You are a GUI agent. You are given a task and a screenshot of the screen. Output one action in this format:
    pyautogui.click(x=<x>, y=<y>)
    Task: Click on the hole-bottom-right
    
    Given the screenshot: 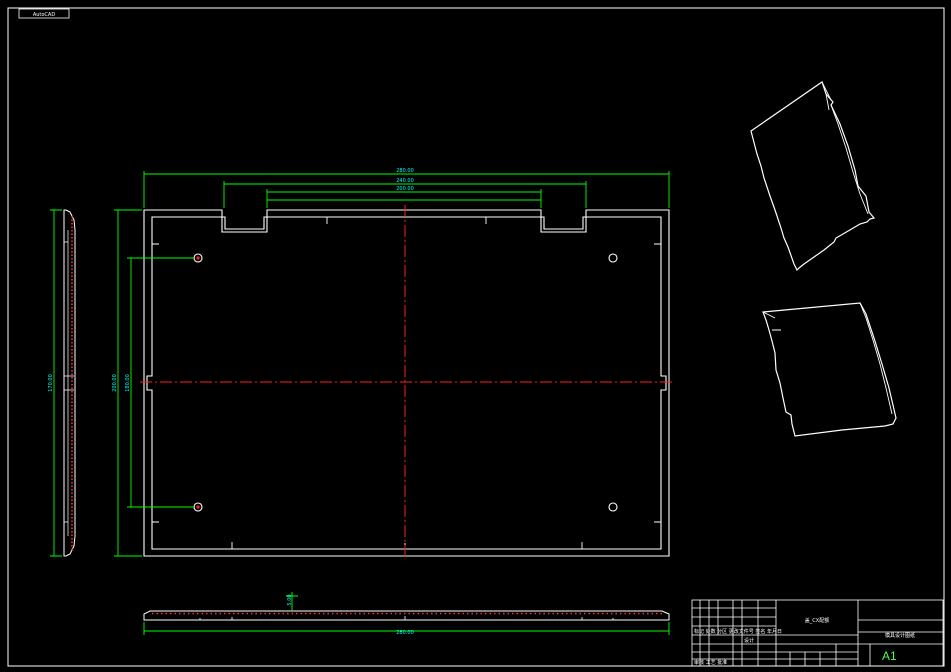 What is the action you would take?
    pyautogui.click(x=613, y=507)
    